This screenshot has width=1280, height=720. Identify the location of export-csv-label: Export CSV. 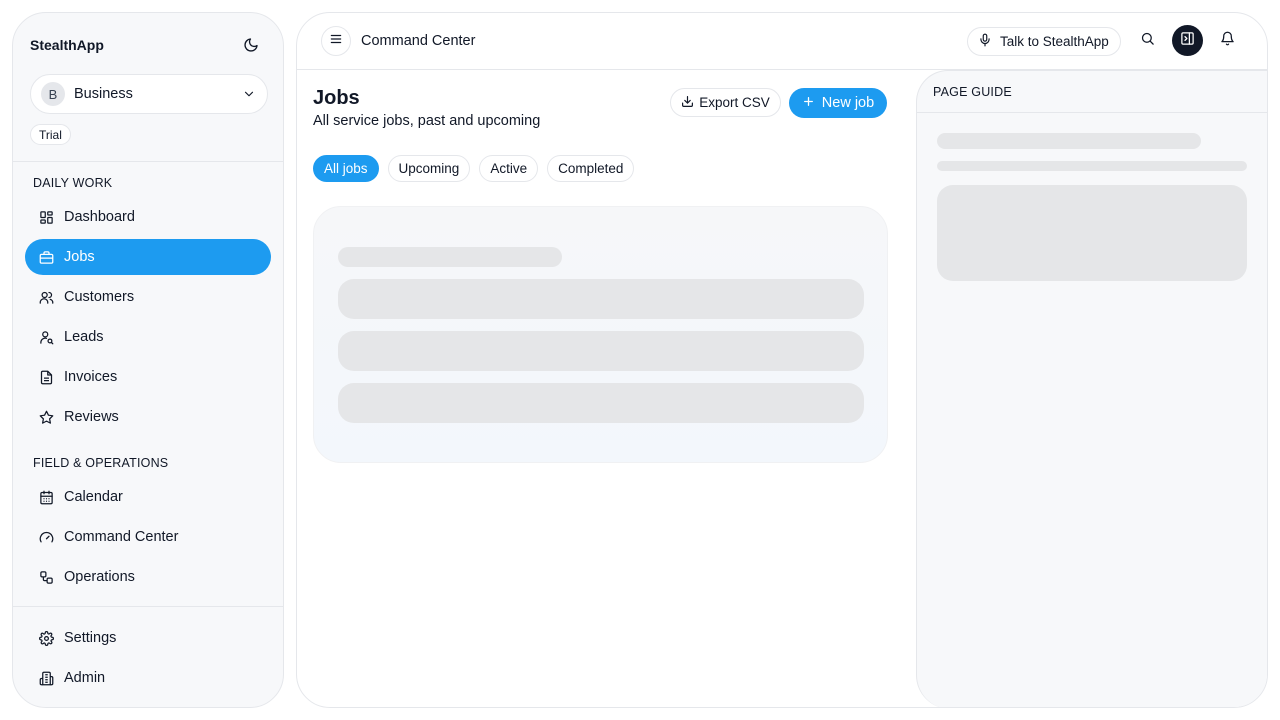
(734, 102).